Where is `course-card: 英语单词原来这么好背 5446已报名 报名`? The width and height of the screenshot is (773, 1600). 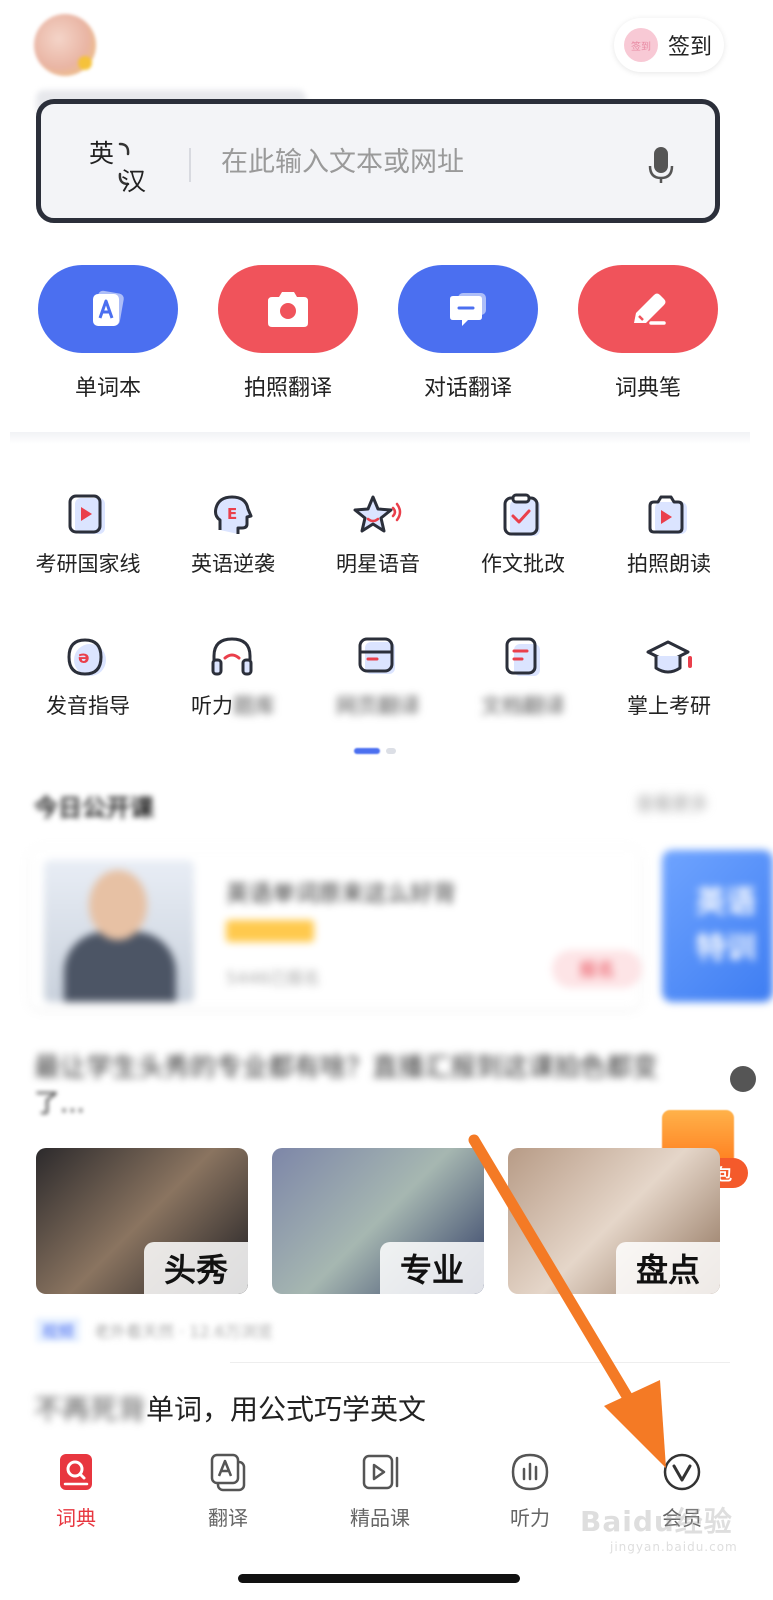 course-card: 英语单词原来这么好背 5446已报名 报名 is located at coordinates (336, 928).